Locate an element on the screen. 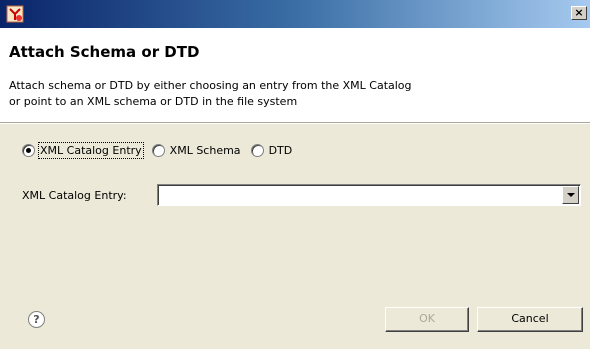  close-icon: × is located at coordinates (579, 12).